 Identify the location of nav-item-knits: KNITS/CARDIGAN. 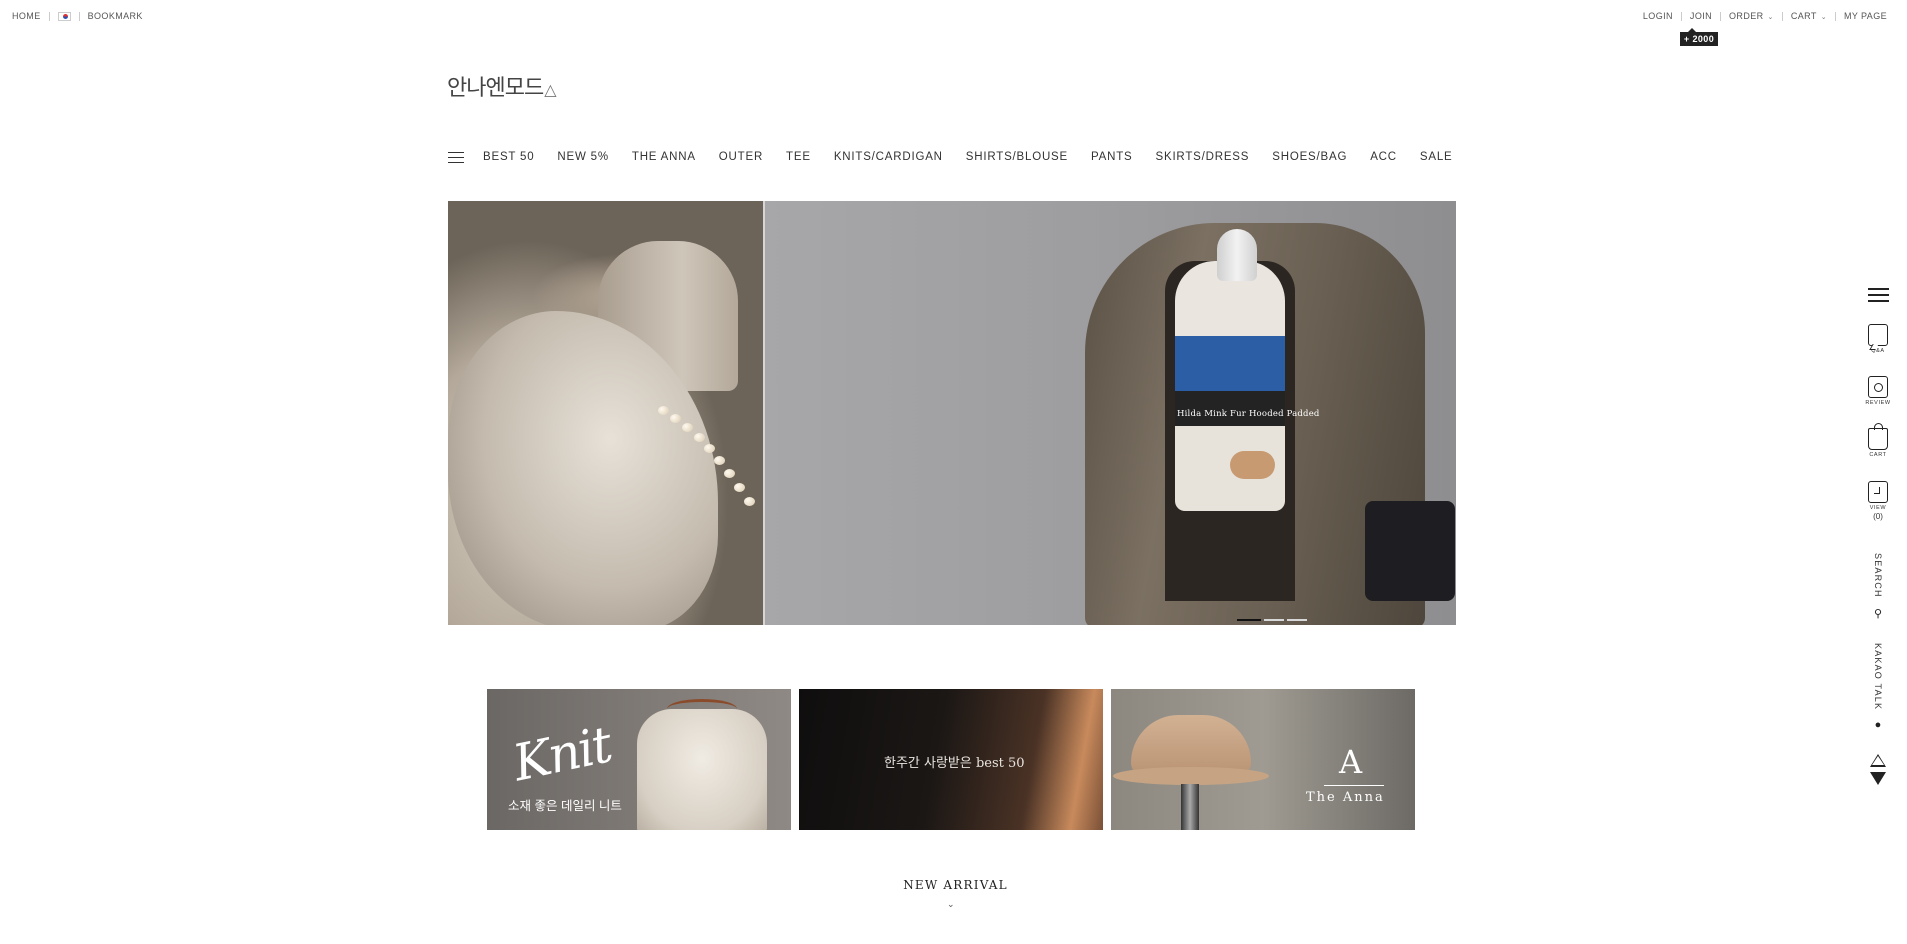
(888, 157).